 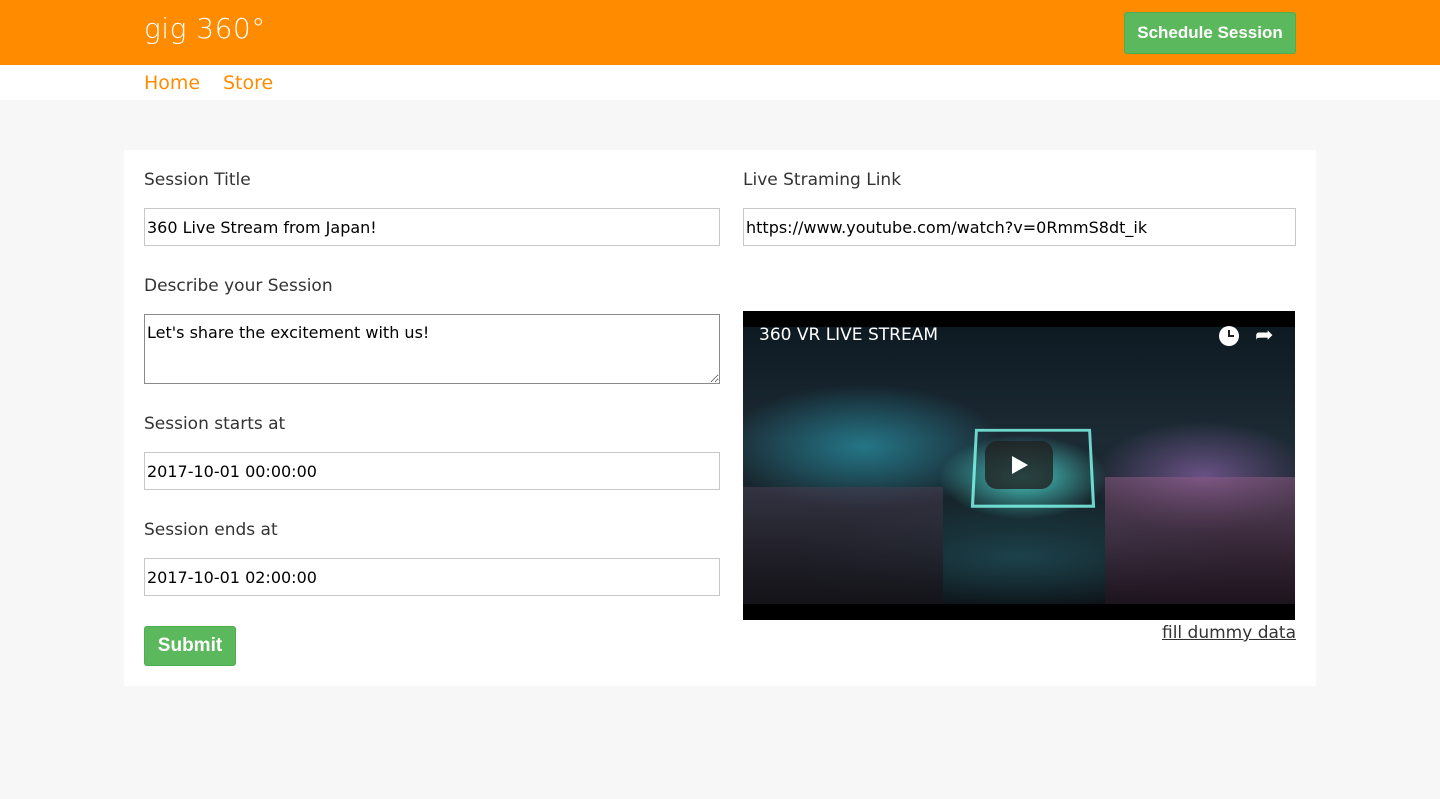 I want to click on video-crowd-right, so click(x=1200, y=540).